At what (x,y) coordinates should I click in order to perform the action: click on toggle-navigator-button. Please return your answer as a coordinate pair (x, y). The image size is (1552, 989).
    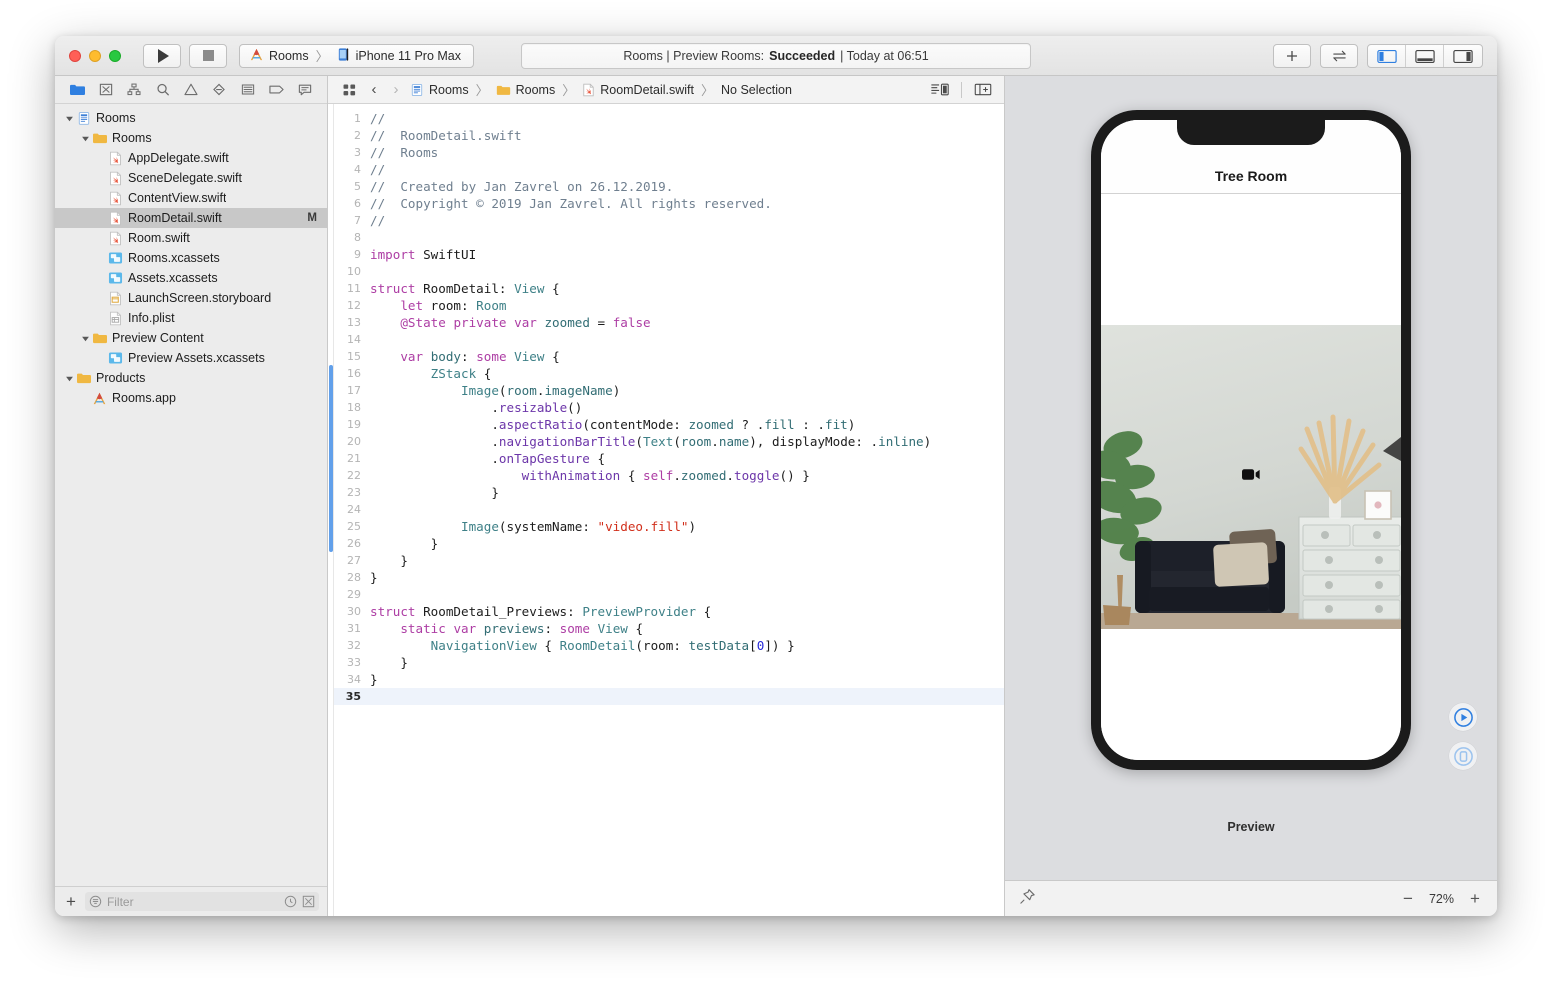
    Looking at the image, I should click on (1387, 56).